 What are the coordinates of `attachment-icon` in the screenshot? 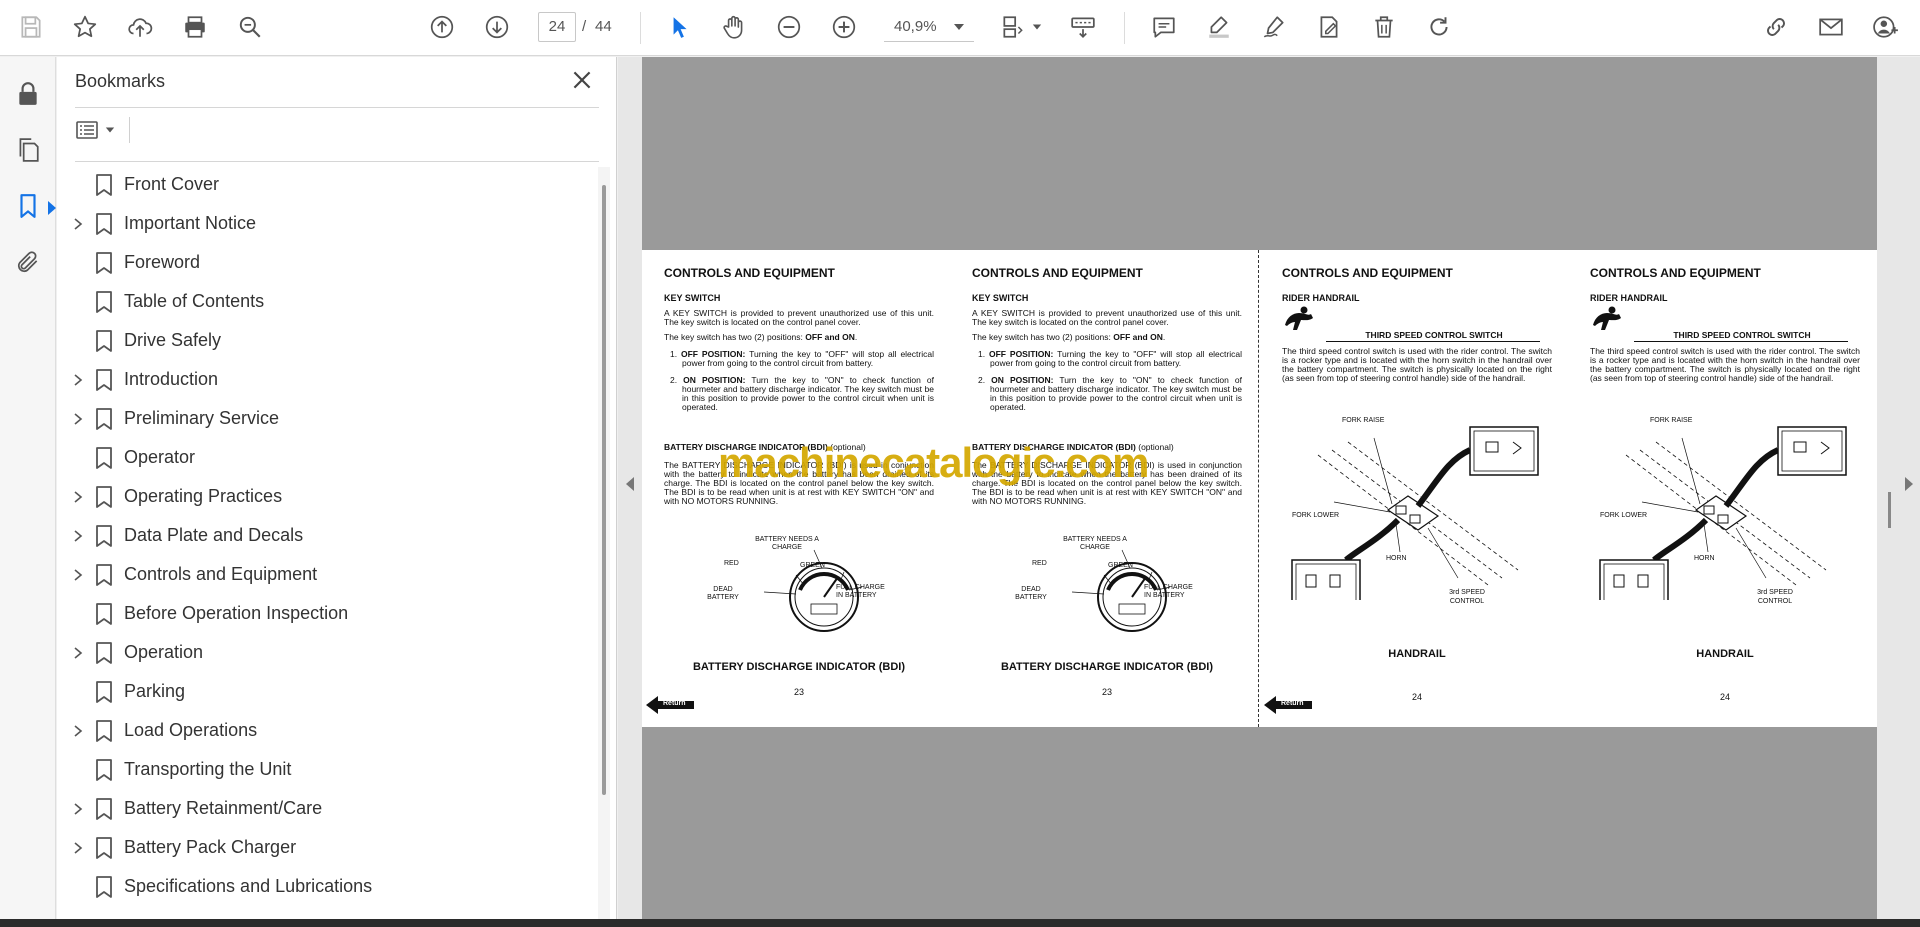 It's located at (28, 262).